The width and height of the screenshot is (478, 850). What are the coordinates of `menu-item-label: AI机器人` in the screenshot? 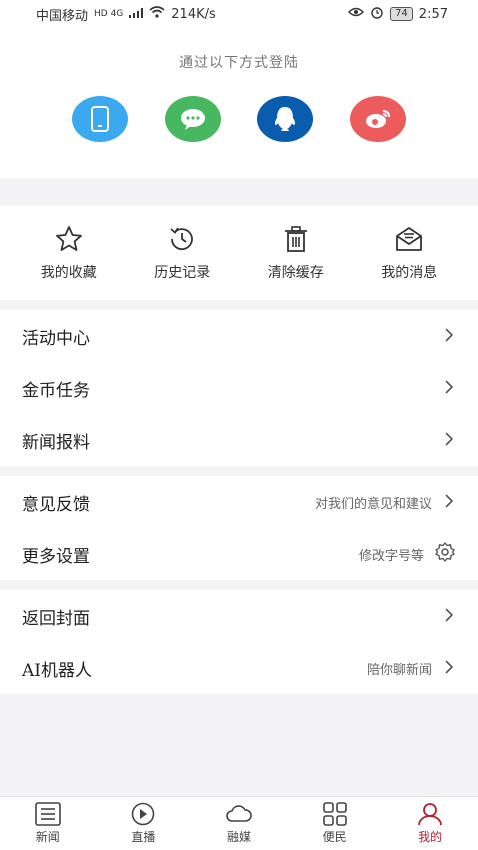 It's located at (57, 670).